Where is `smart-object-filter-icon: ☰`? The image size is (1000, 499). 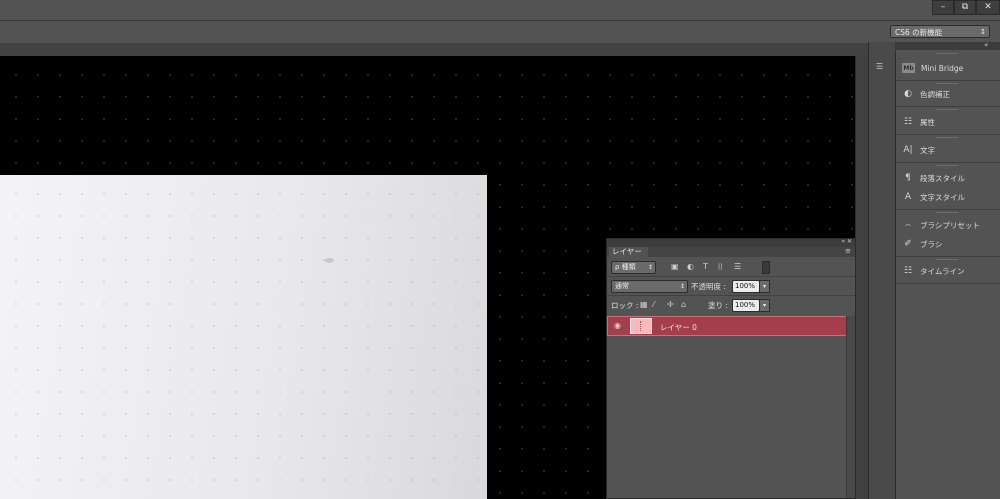 smart-object-filter-icon: ☰ is located at coordinates (737, 266).